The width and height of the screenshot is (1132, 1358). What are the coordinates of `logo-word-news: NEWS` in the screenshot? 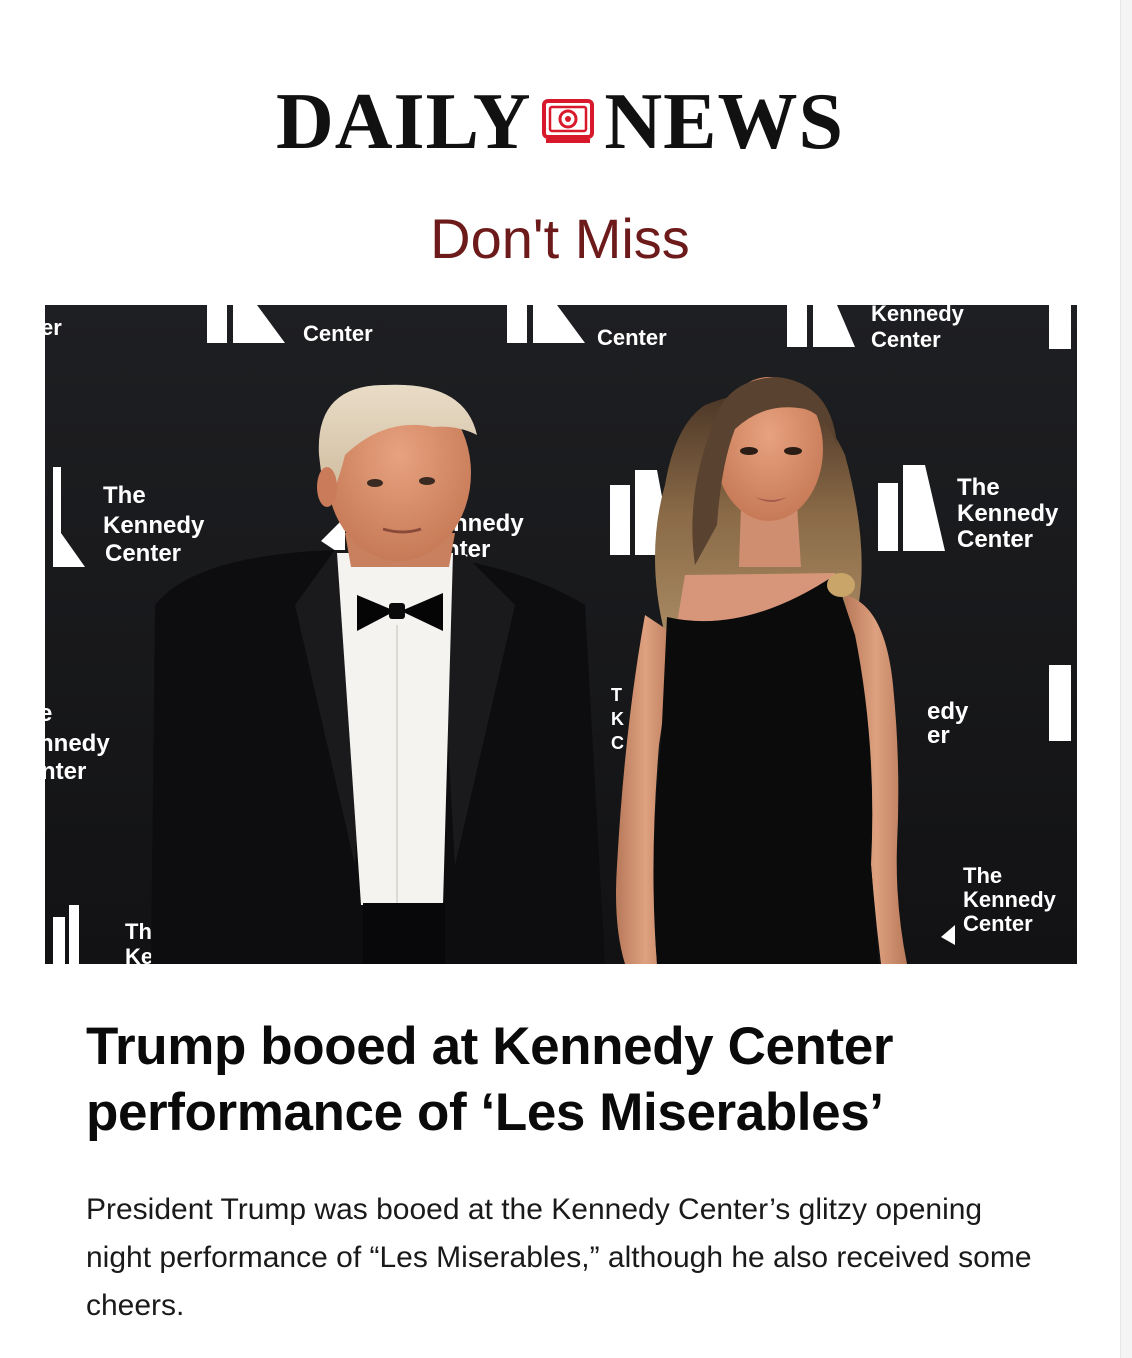 It's located at (724, 122).